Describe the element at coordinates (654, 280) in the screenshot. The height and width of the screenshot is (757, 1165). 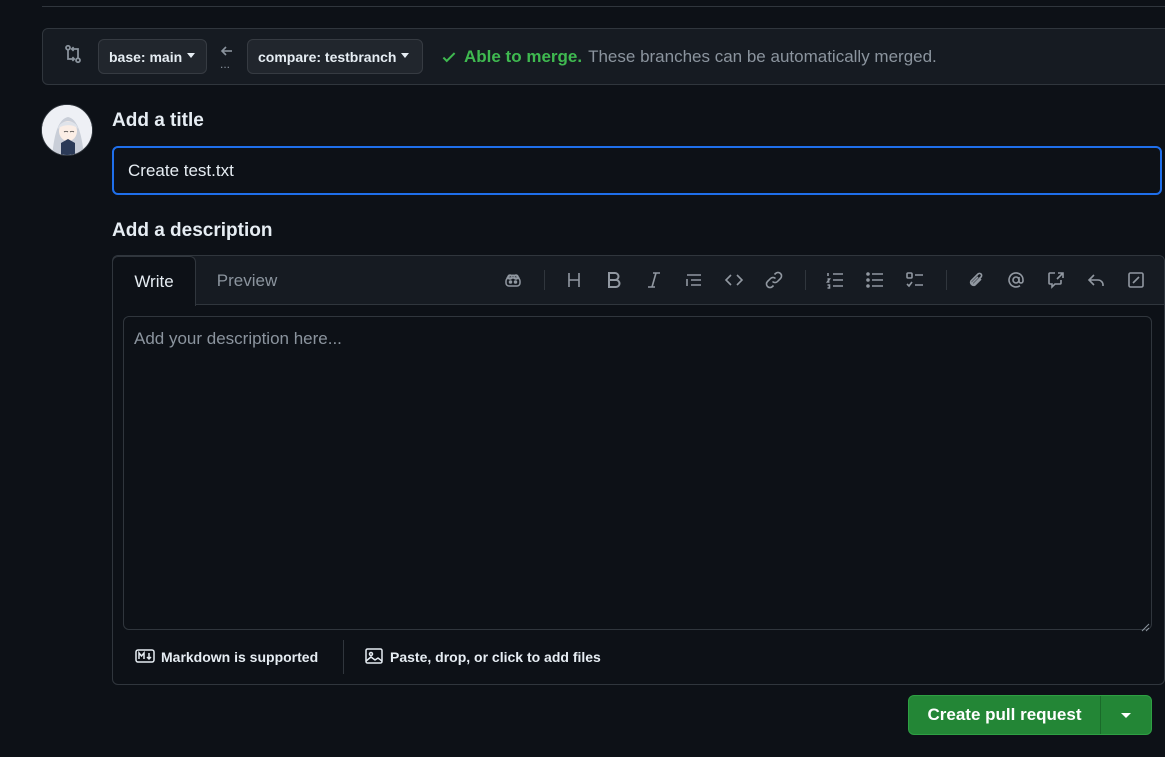
I see `italic-icon` at that location.